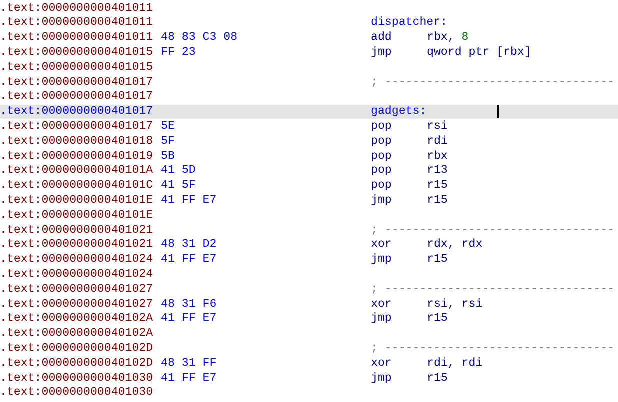  I want to click on opcode-bytes: 48 83 C3 08, so click(200, 38).